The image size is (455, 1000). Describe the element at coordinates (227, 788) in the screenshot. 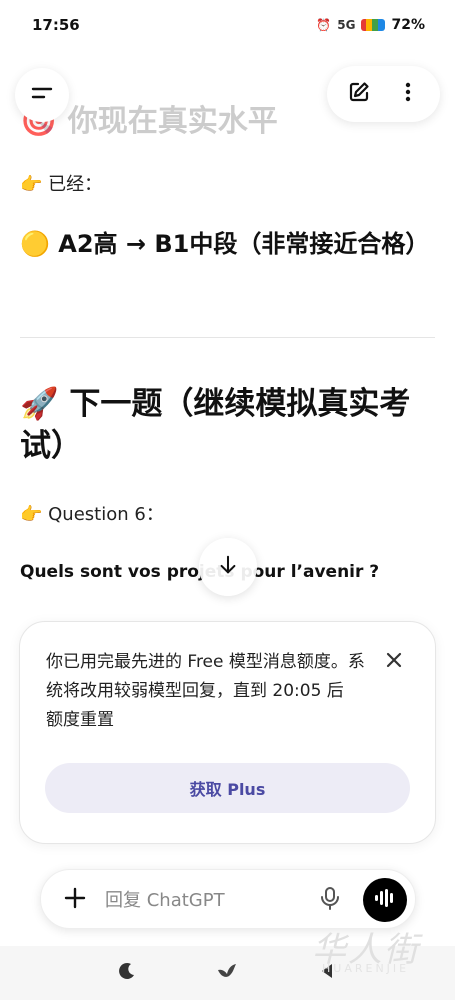

I see `get-plus-button: 获取 Plus` at that location.